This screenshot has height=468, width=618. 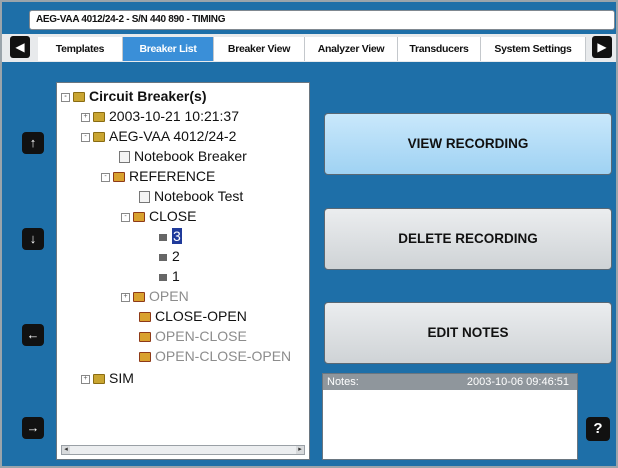 What do you see at coordinates (602, 47) in the screenshot?
I see `next-tab-icon: ▶` at bounding box center [602, 47].